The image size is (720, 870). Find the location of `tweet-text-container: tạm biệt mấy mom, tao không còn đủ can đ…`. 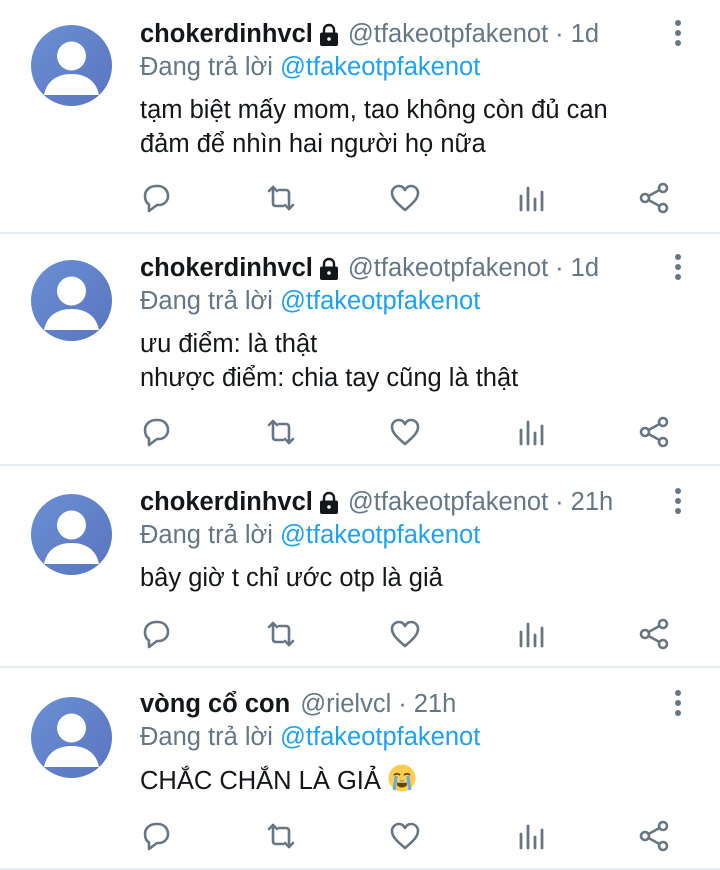

tweet-text-container: tạm biệt mấy mom, tao không còn đủ can đ… is located at coordinates (420, 127).